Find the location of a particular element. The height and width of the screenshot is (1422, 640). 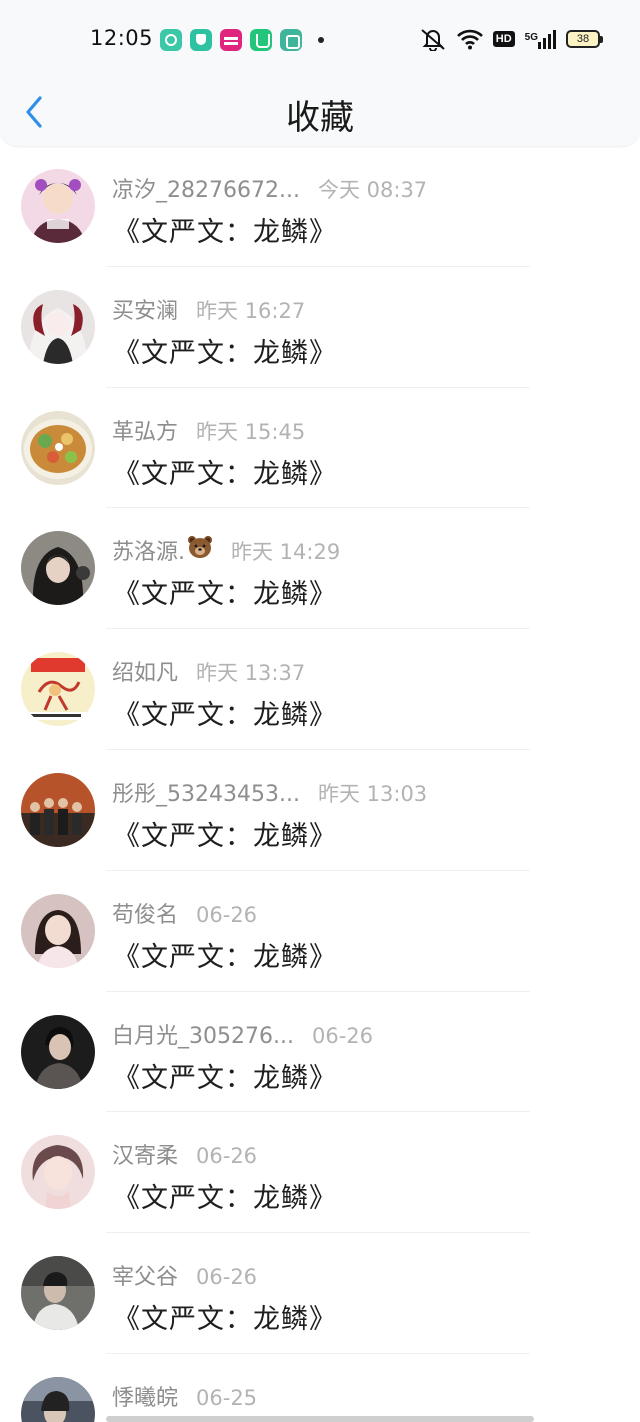

list-item: 汉寄柔 06-26 《文严文：龙鳞》 is located at coordinates (320, 1173).